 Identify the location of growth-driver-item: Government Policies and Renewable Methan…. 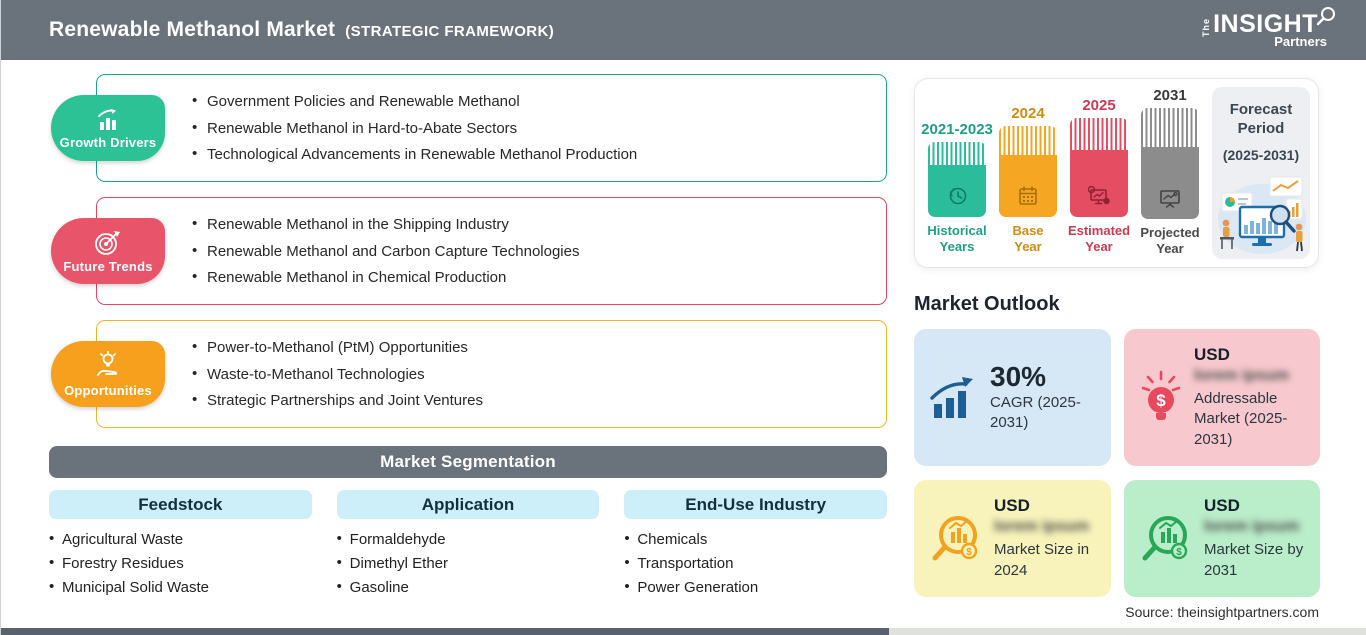
(531, 101).